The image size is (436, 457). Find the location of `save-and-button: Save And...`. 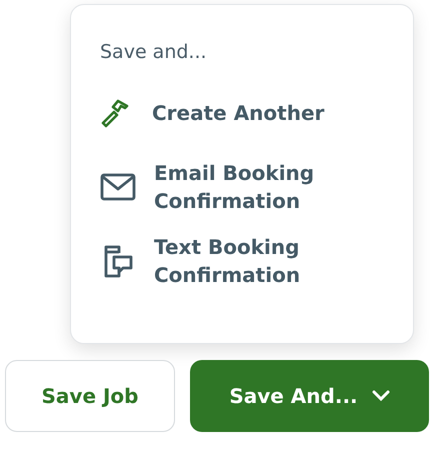

save-and-button: Save And... is located at coordinates (309, 396).